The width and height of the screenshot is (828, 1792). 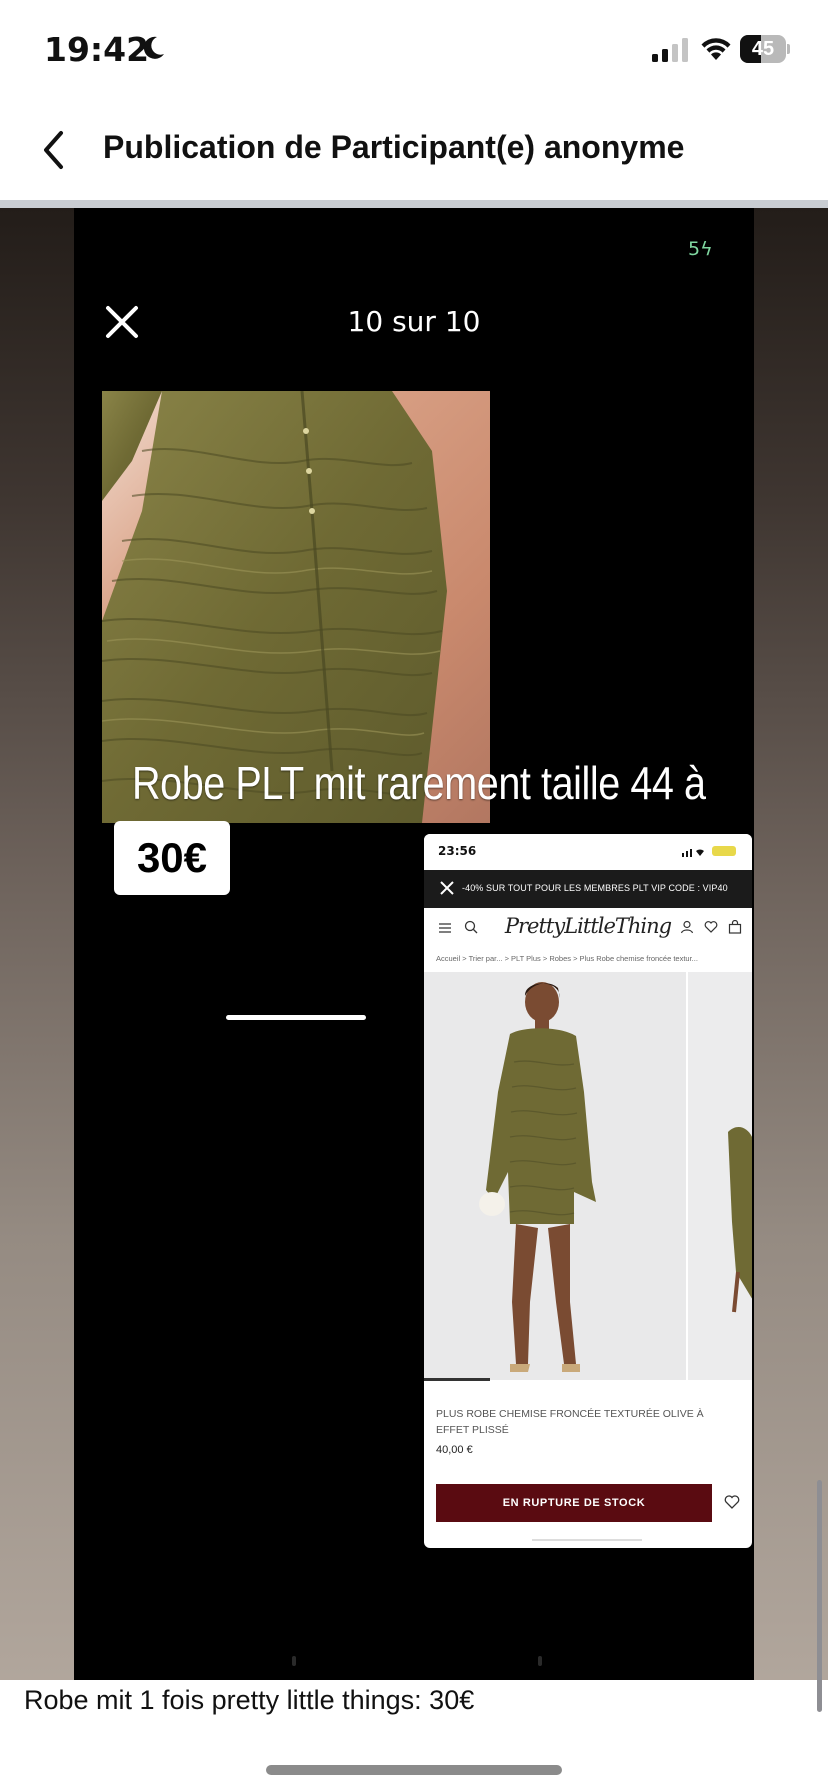 I want to click on close-icon, so click(x=447, y=888).